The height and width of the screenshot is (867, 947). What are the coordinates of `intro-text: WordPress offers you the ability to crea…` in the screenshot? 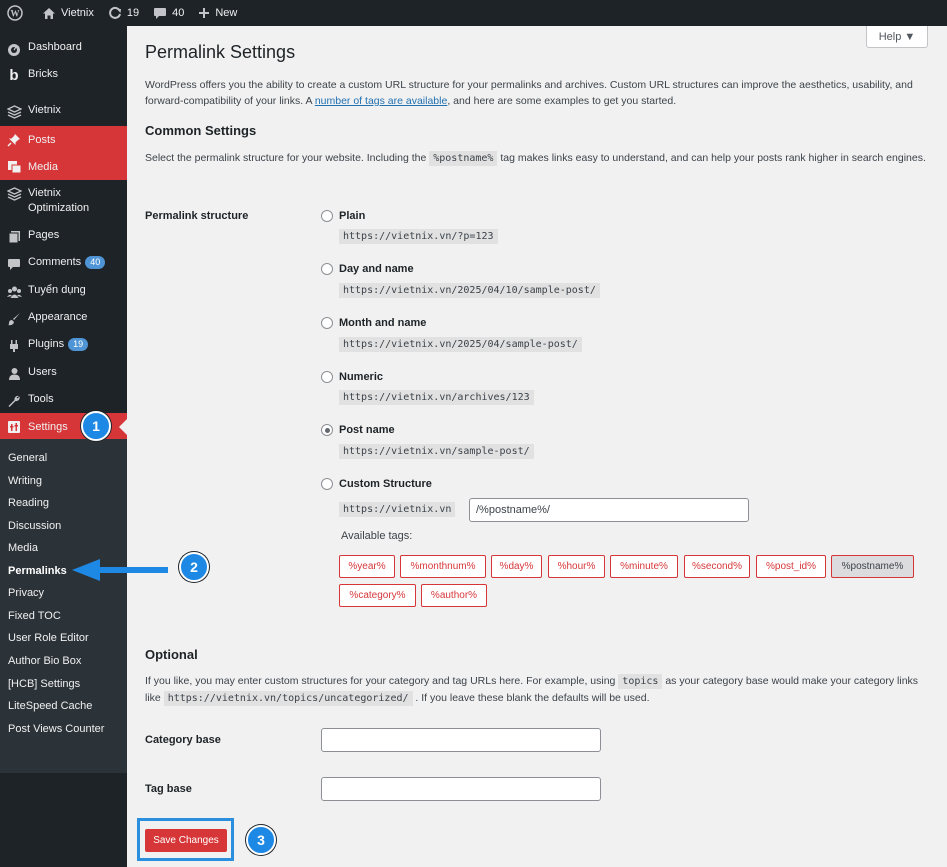 It's located at (540, 93).